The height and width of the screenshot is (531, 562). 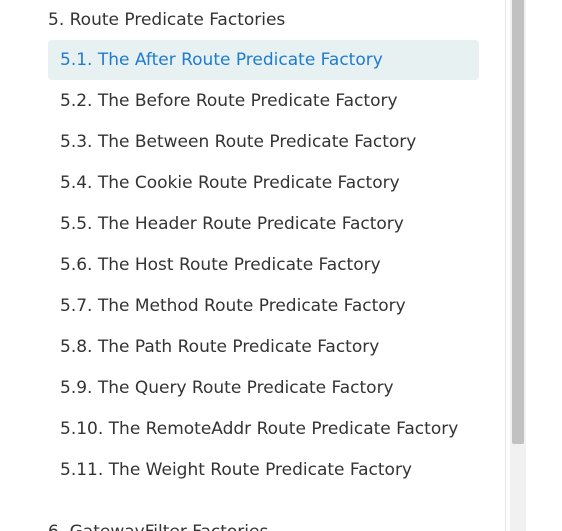 I want to click on section-title-route-predicate-factories: 5. Route Predicate Factories, so click(x=166, y=20).